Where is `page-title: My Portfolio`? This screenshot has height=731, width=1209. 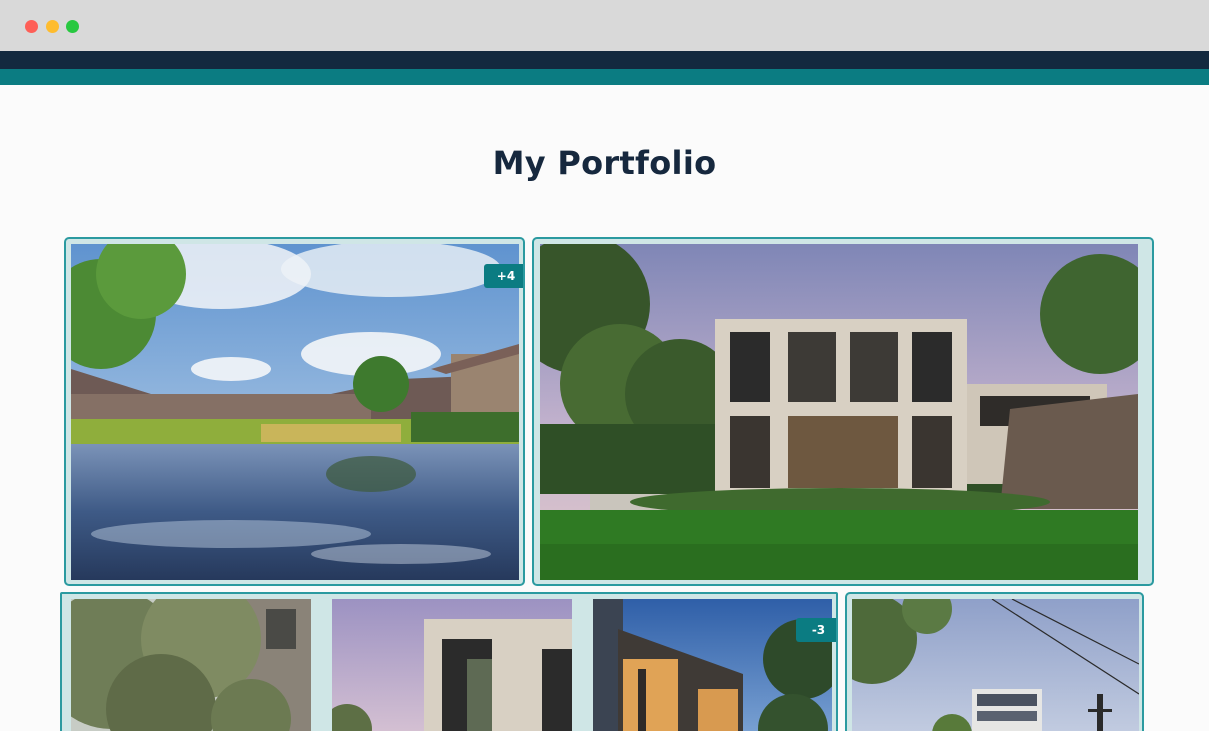 page-title: My Portfolio is located at coordinates (604, 163).